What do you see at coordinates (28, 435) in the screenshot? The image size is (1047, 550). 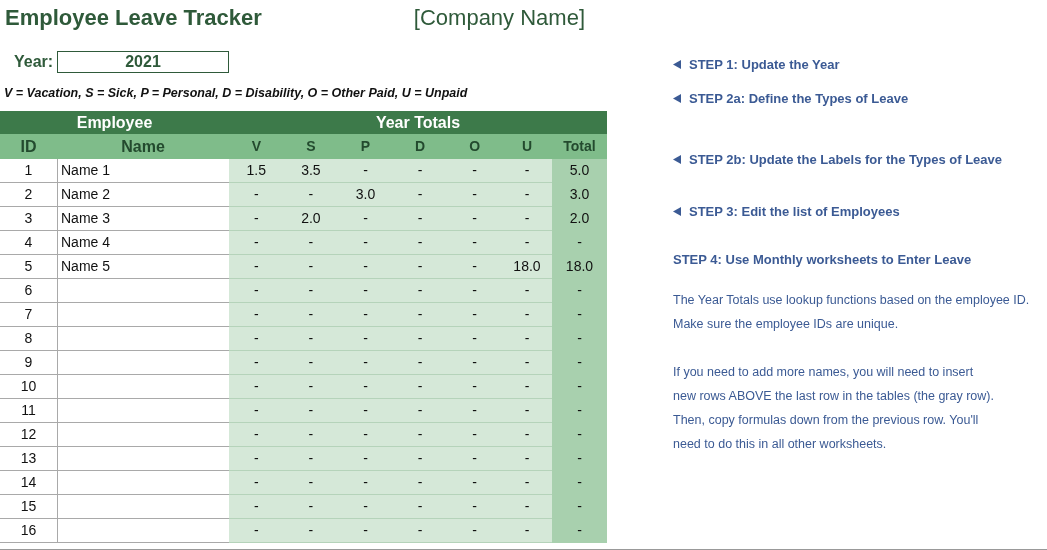 I see `table-cell: 12` at bounding box center [28, 435].